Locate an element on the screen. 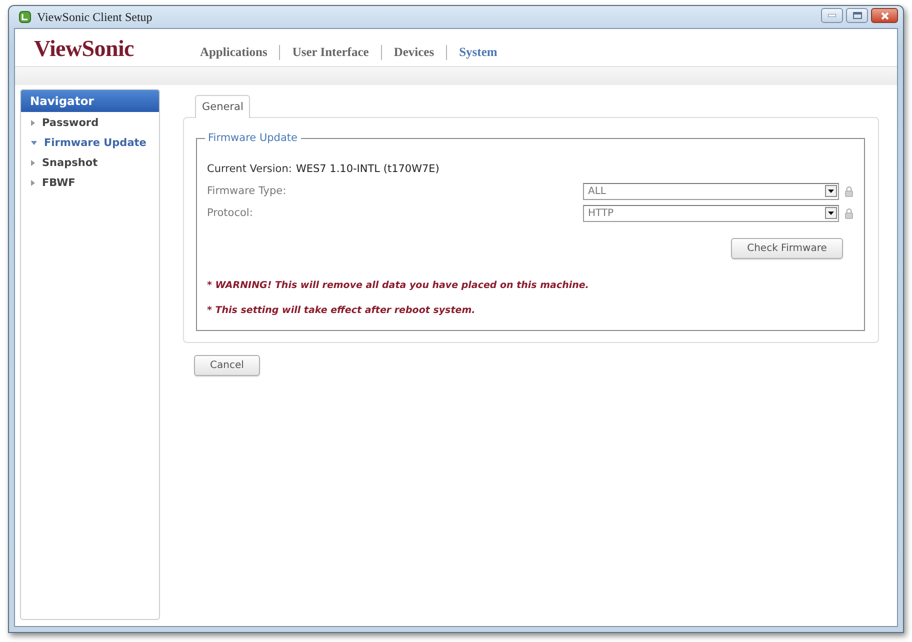 The height and width of the screenshot is (642, 912). fieldset-legend: Firmware Update is located at coordinates (252, 138).